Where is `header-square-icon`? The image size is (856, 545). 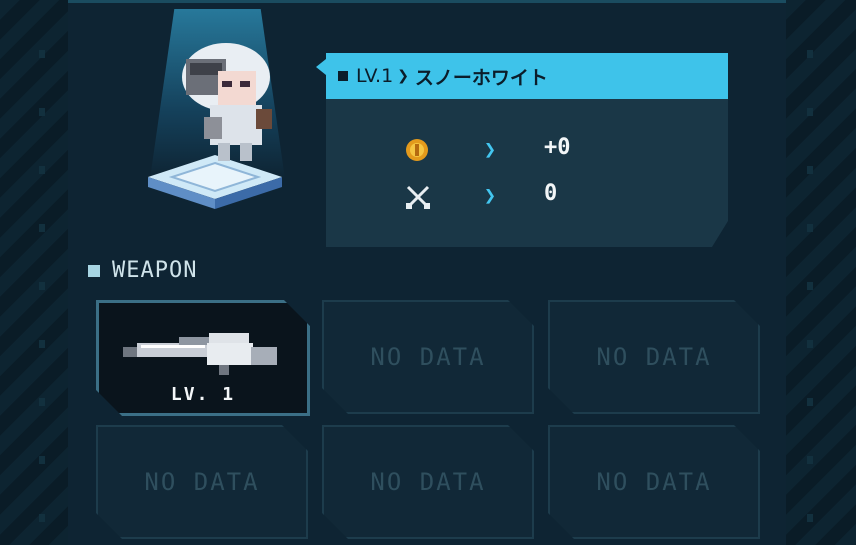
header-square-icon is located at coordinates (343, 76).